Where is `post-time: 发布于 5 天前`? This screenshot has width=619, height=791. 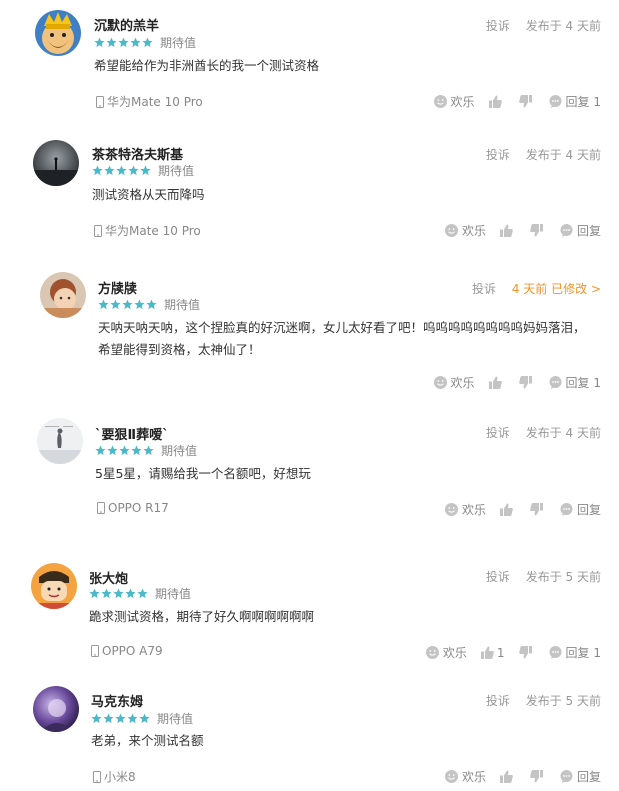
post-time: 发布于 5 天前 is located at coordinates (563, 701).